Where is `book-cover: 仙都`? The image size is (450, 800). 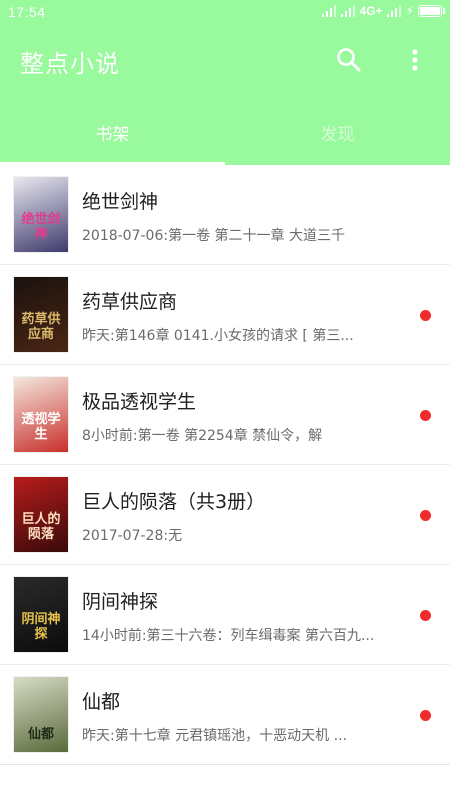 book-cover: 仙都 is located at coordinates (41, 714).